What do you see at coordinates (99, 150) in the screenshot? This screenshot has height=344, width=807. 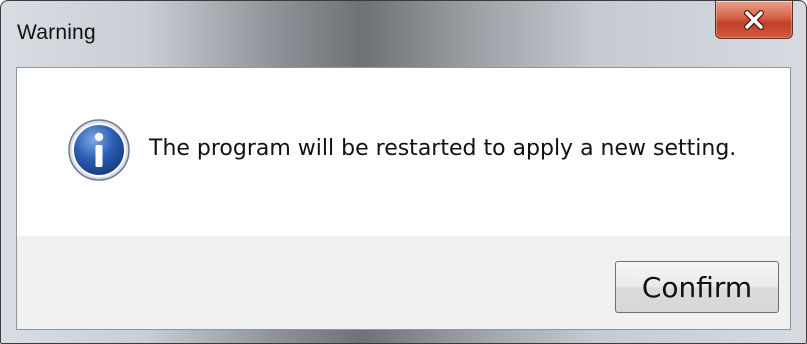 I see `info-icon` at bounding box center [99, 150].